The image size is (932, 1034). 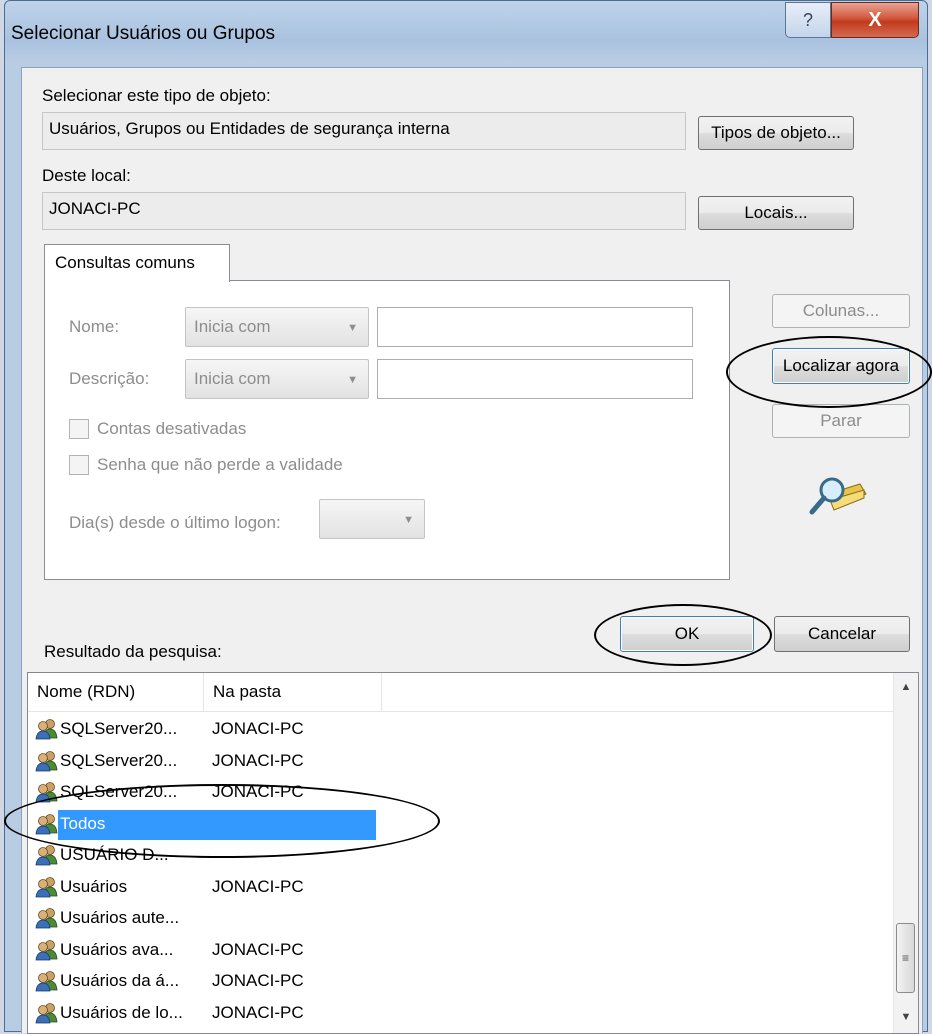 I want to click on non-expiring-password-checkbox, so click(x=79, y=465).